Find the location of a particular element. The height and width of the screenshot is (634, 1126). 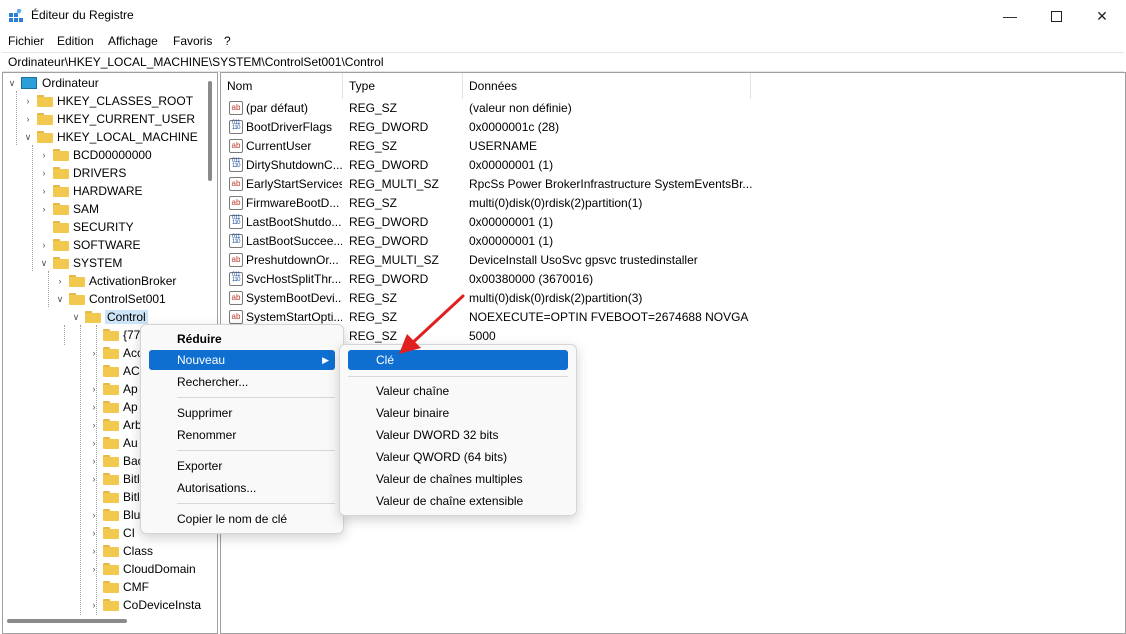

submenu-item-valeur-binaire: Valeur binaire is located at coordinates (458, 413).